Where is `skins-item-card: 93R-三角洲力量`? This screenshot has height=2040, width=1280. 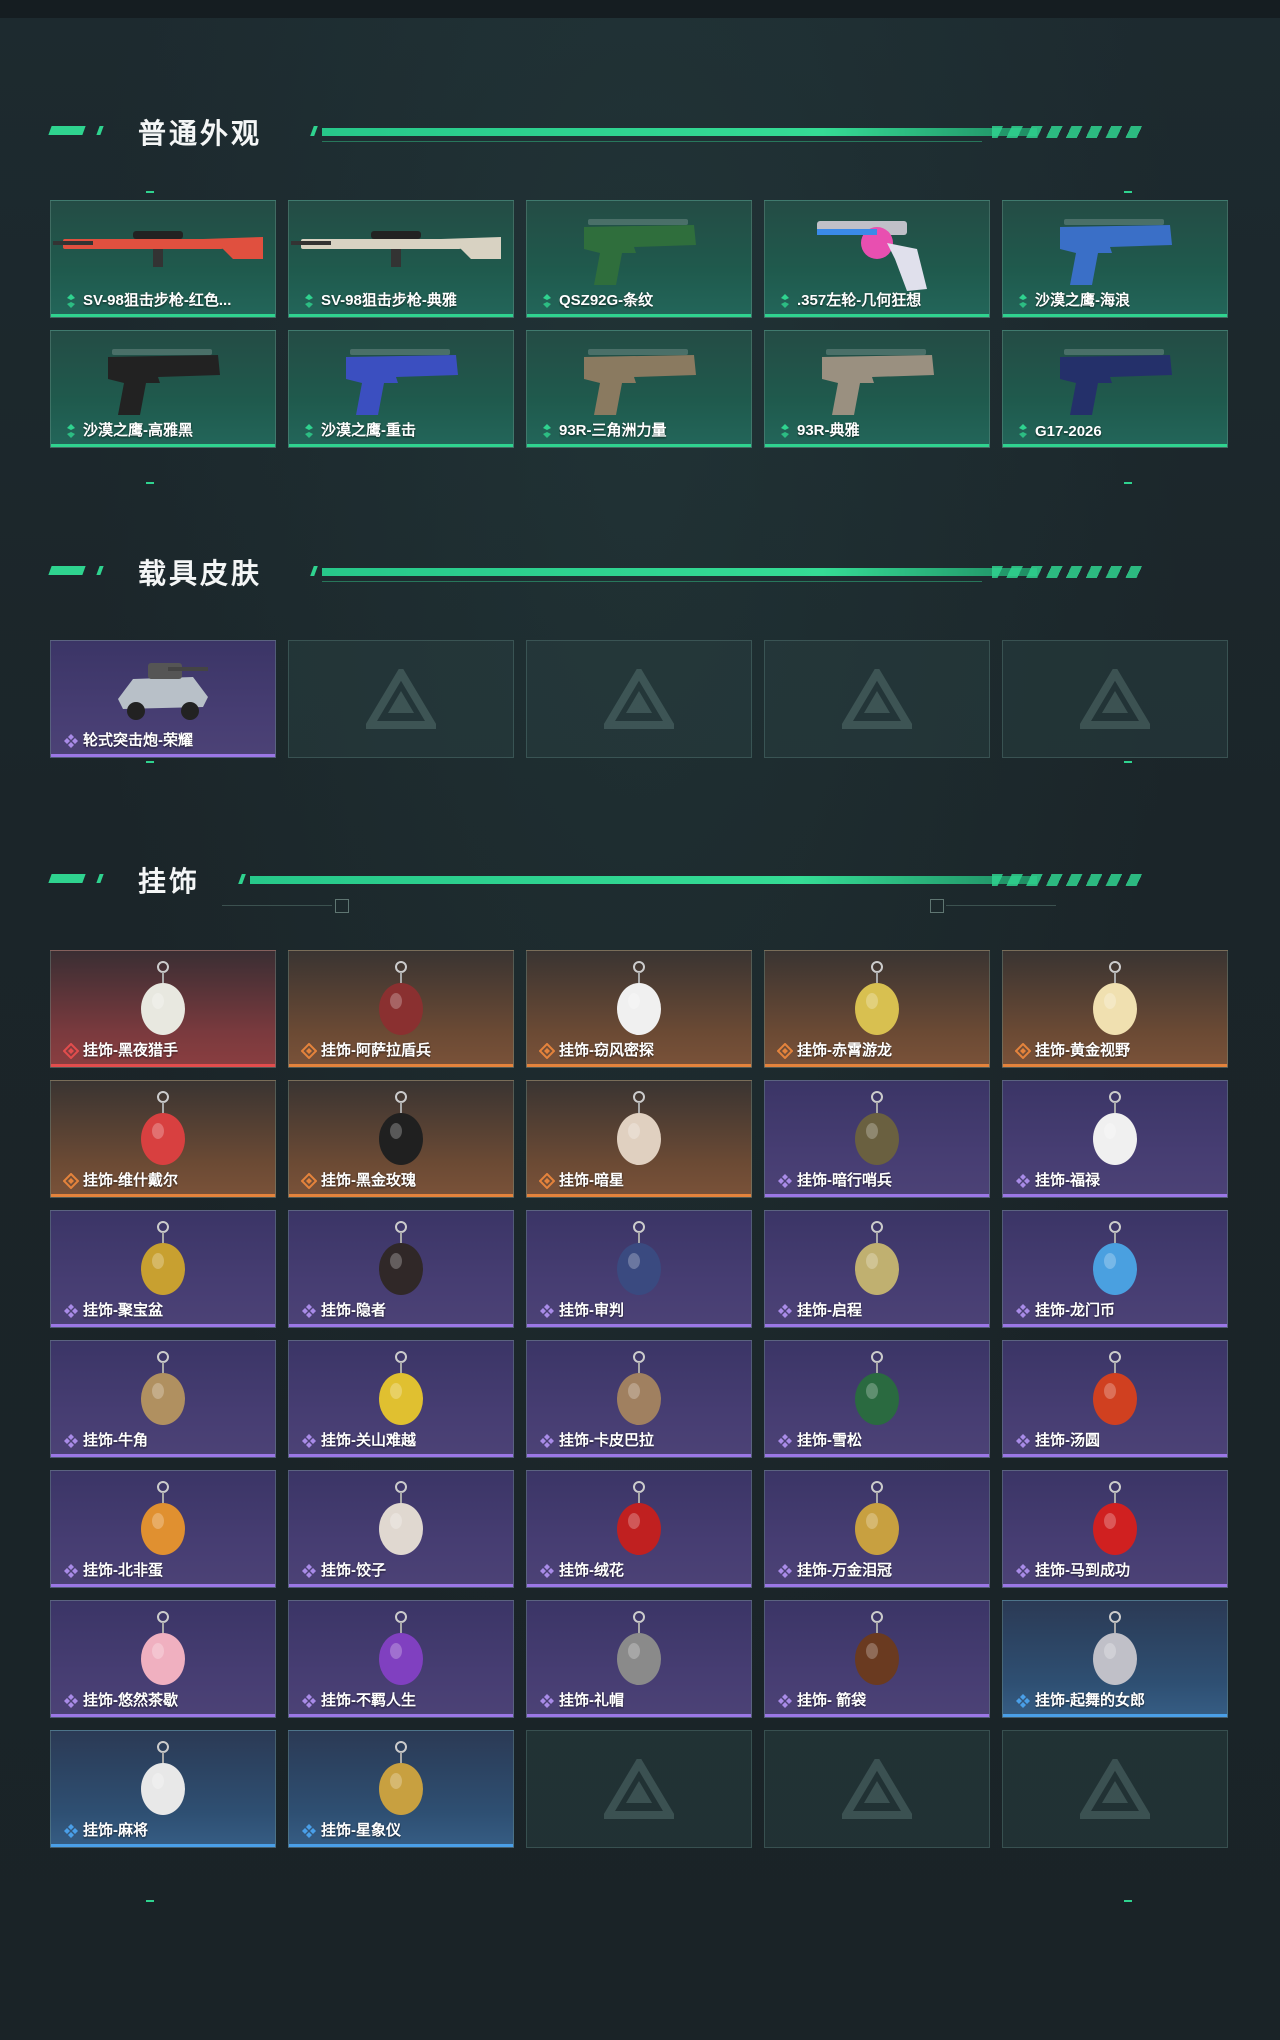 skins-item-card: 93R-三角洲力量 is located at coordinates (639, 389).